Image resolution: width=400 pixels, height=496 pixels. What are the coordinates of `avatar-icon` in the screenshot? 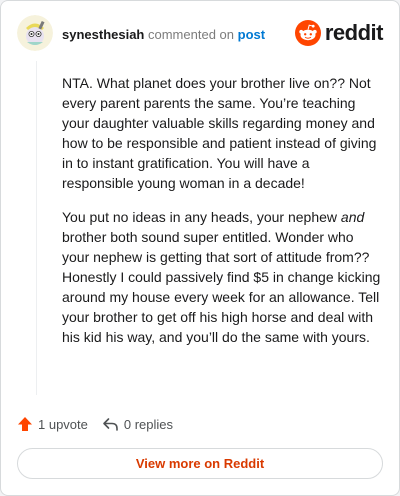 It's located at (35, 33).